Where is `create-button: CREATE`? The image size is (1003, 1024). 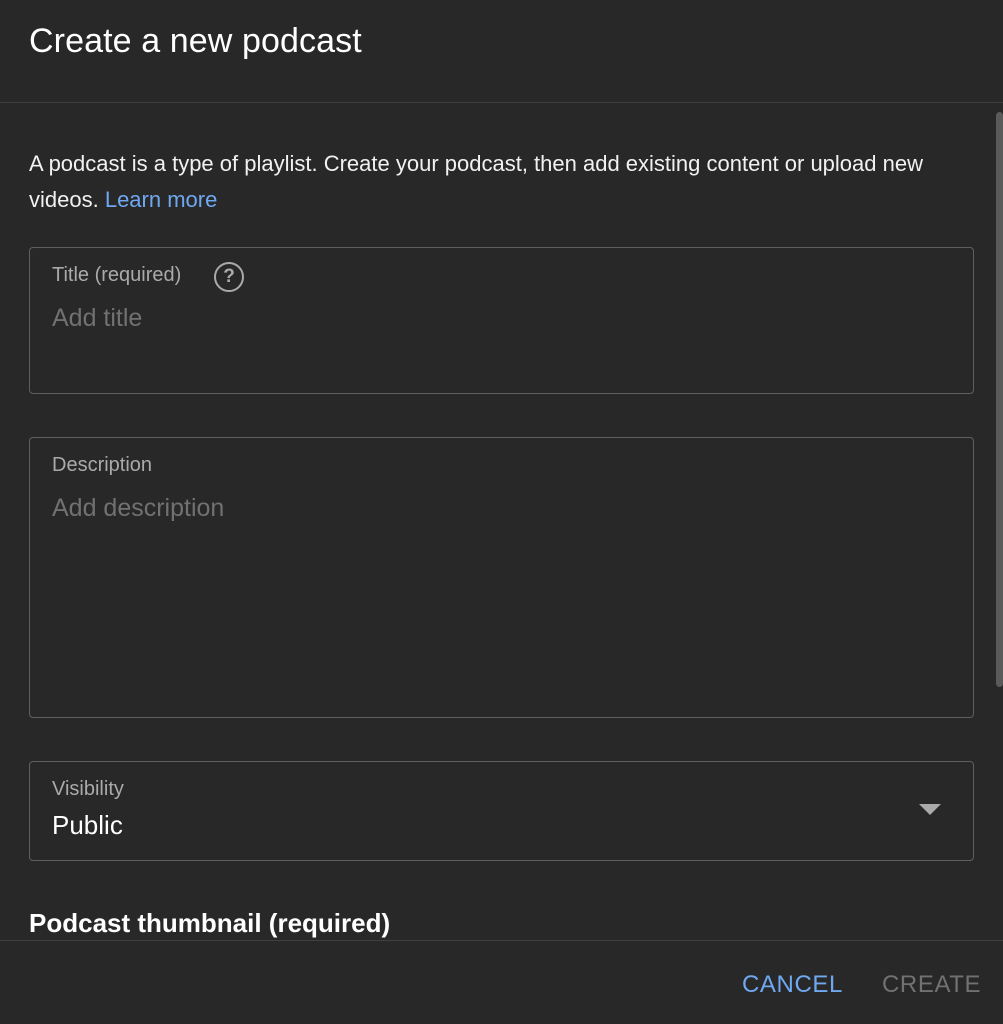
create-button: CREATE is located at coordinates (931, 985).